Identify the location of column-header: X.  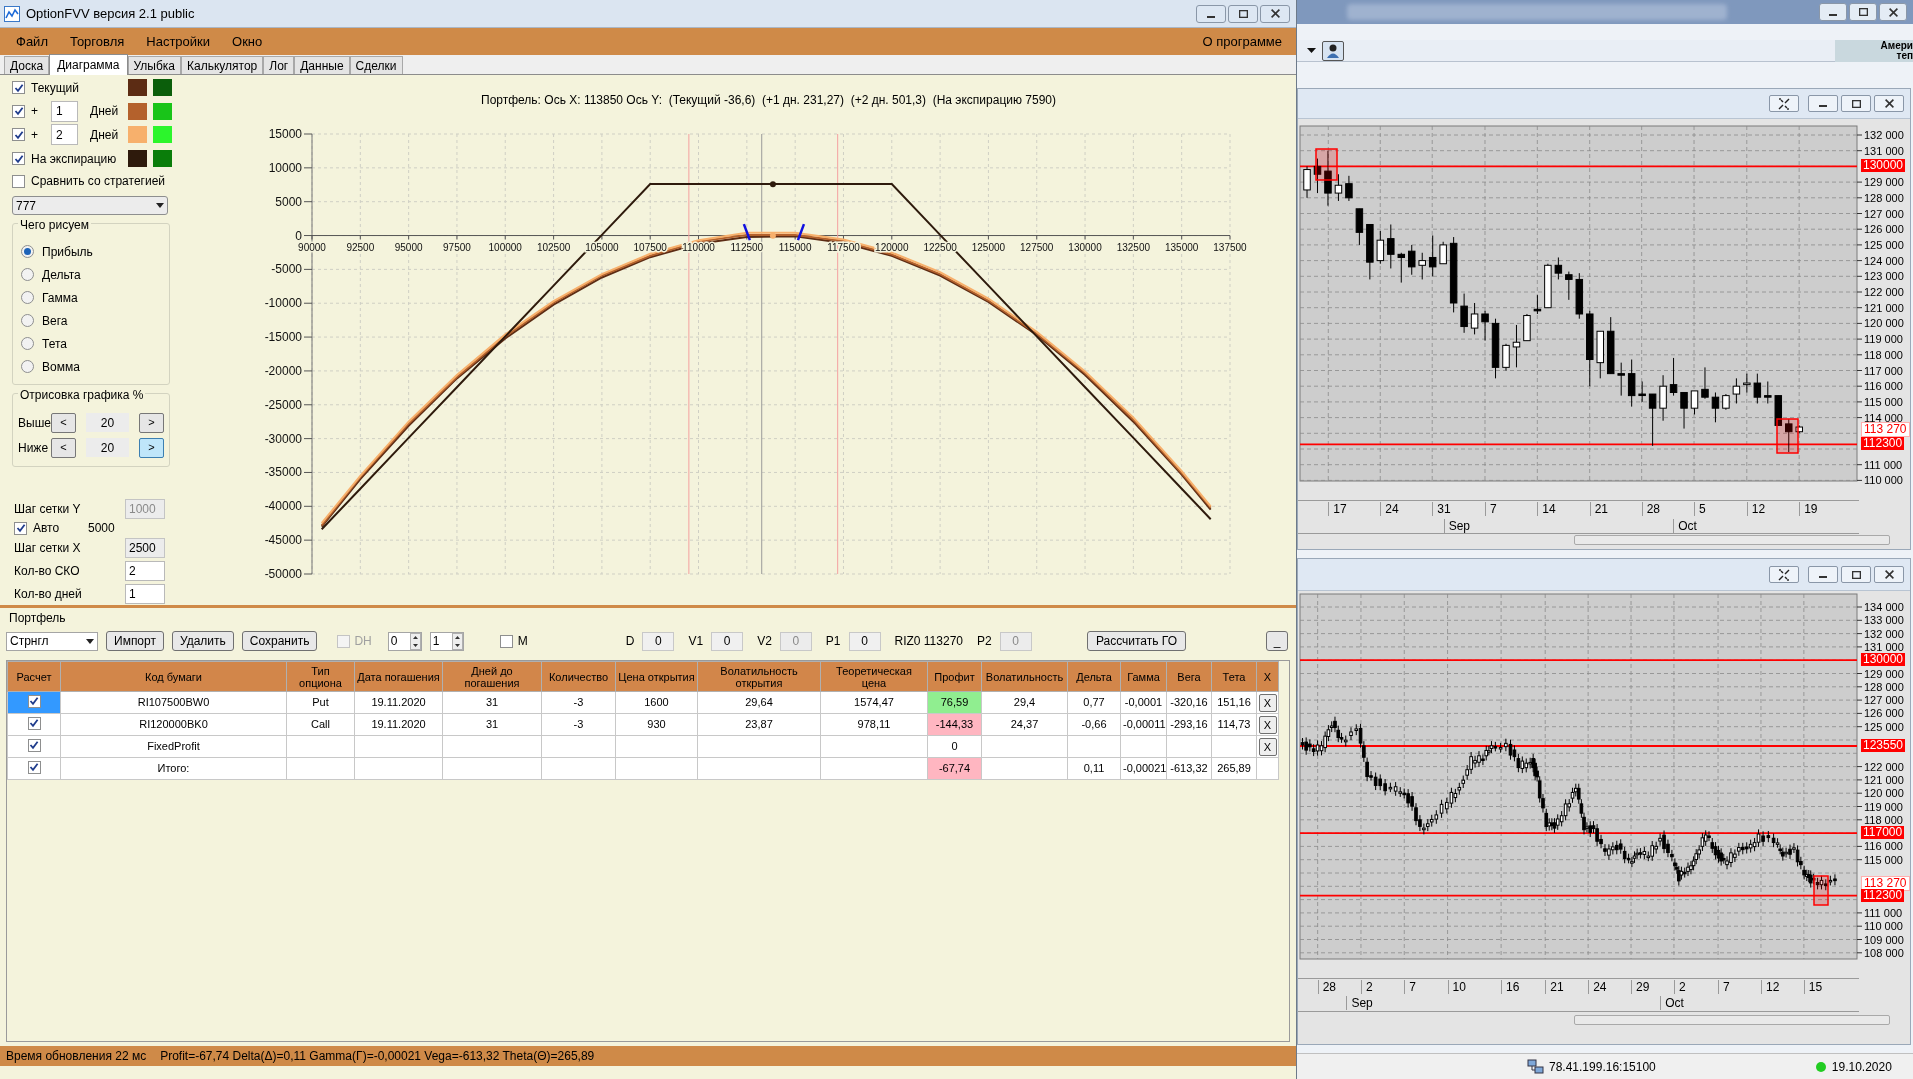
(1267, 676).